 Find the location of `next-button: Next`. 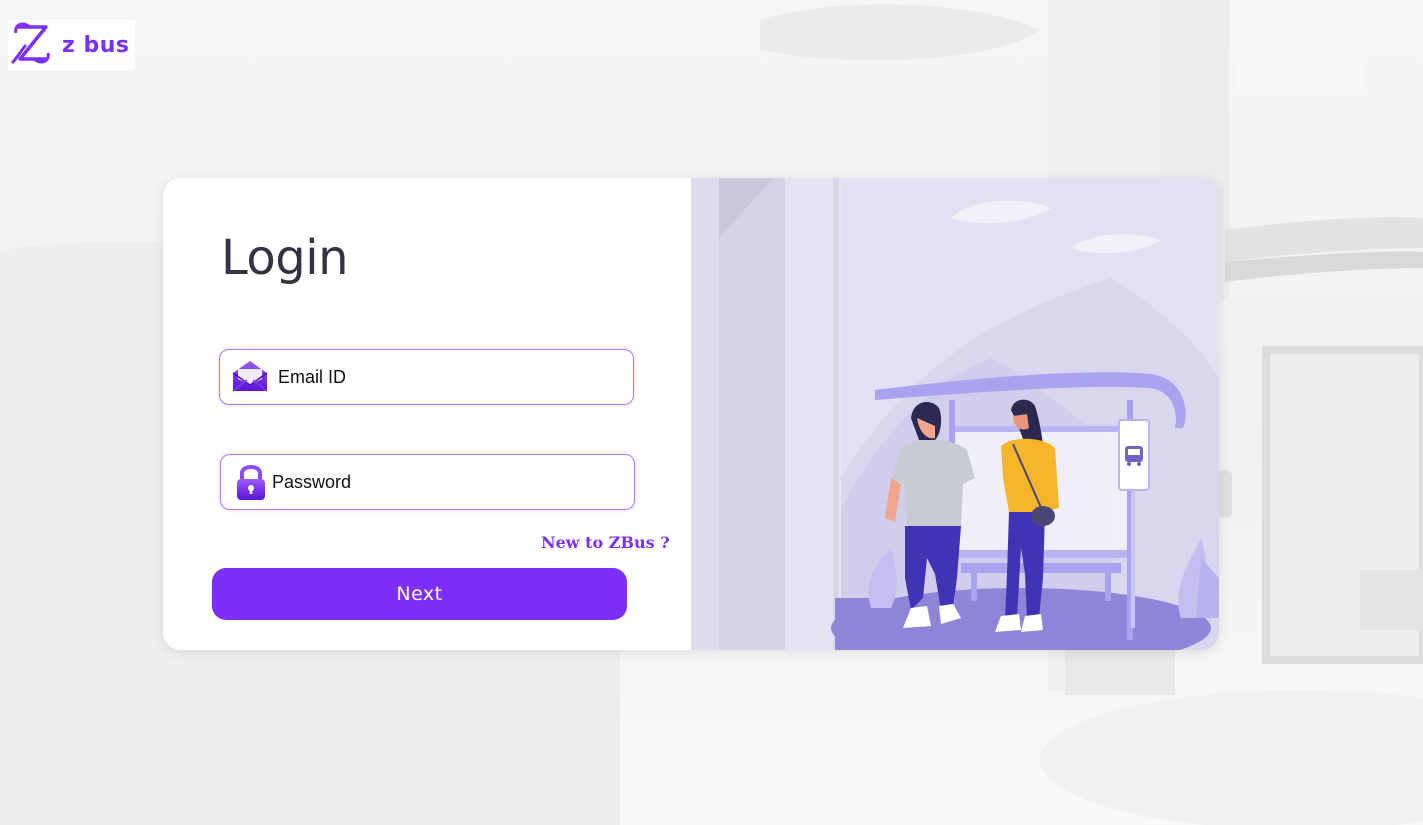

next-button: Next is located at coordinates (419, 594).